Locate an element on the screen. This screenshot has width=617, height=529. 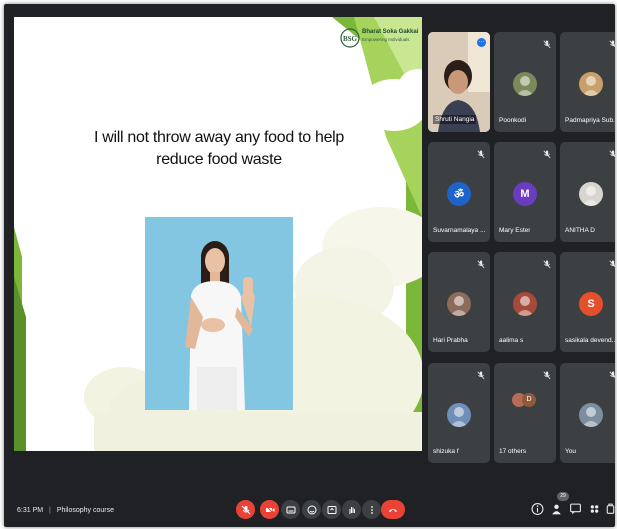
reactions-button is located at coordinates (311, 509).